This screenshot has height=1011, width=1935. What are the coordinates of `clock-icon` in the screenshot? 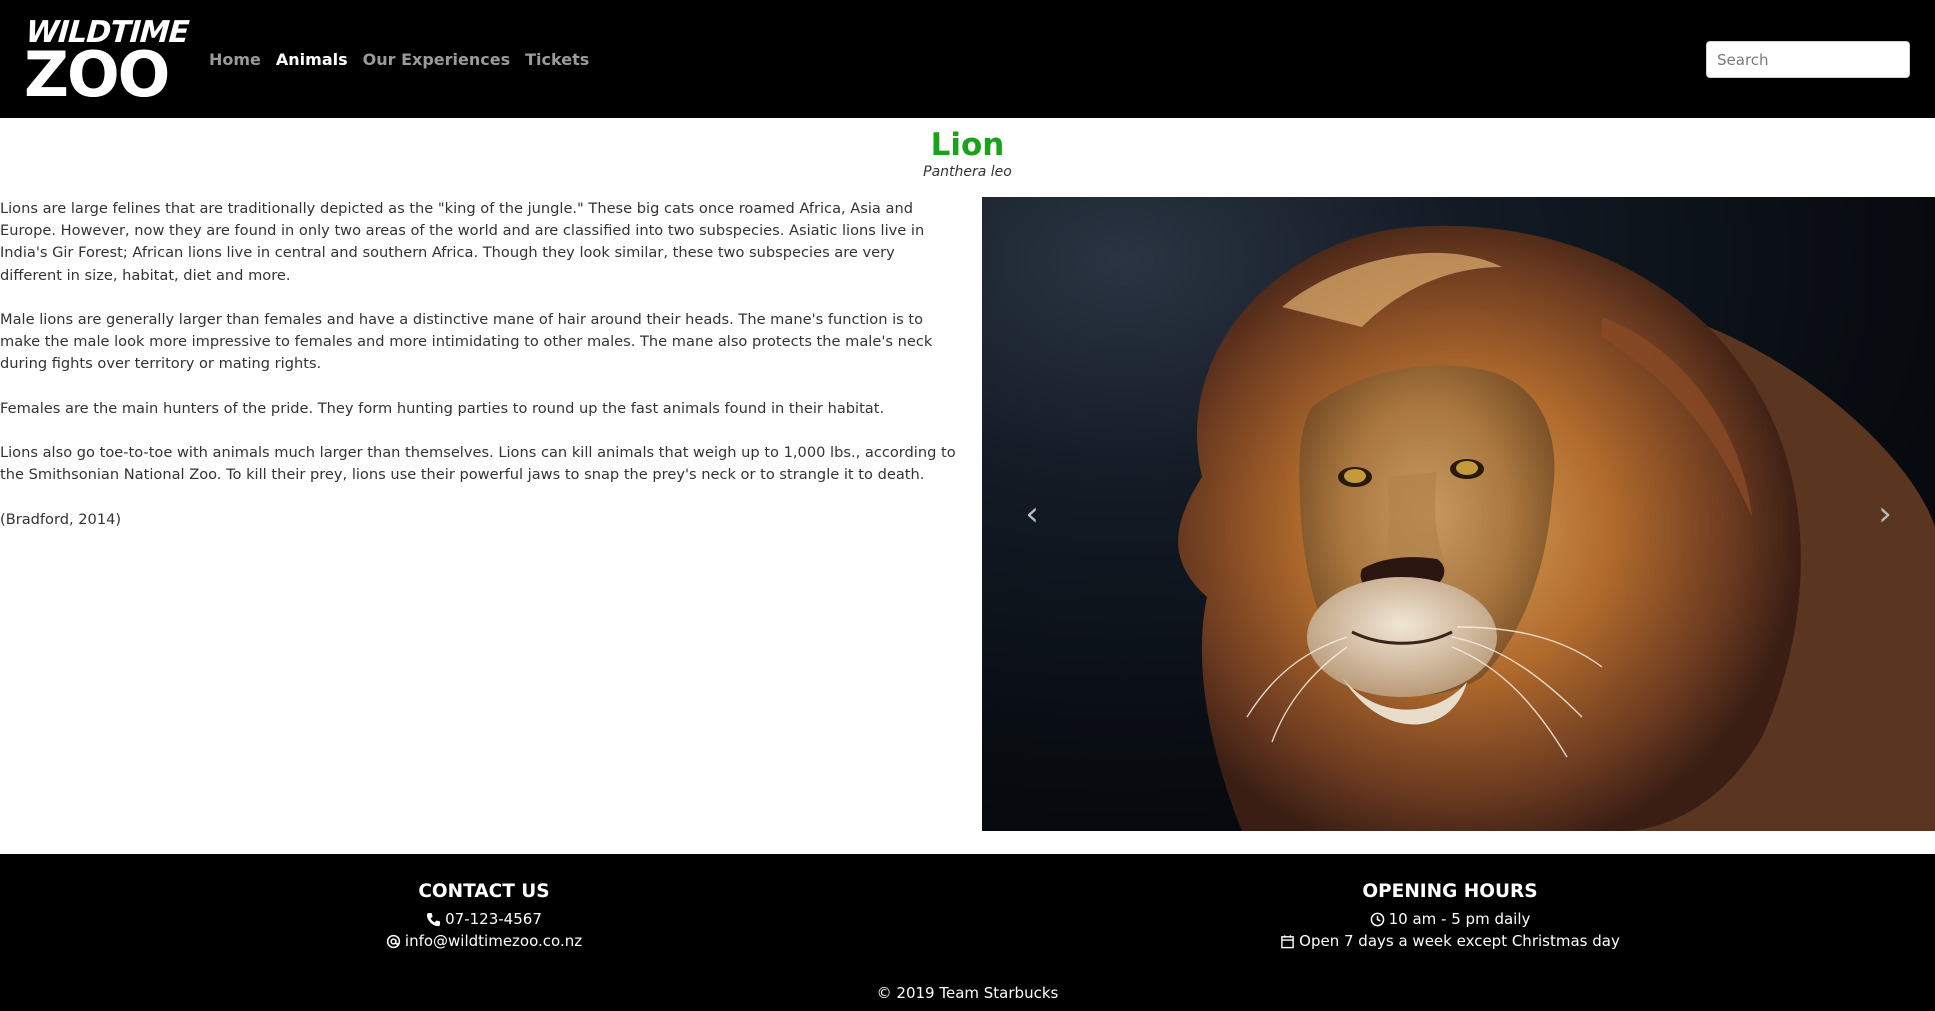 It's located at (1377, 919).